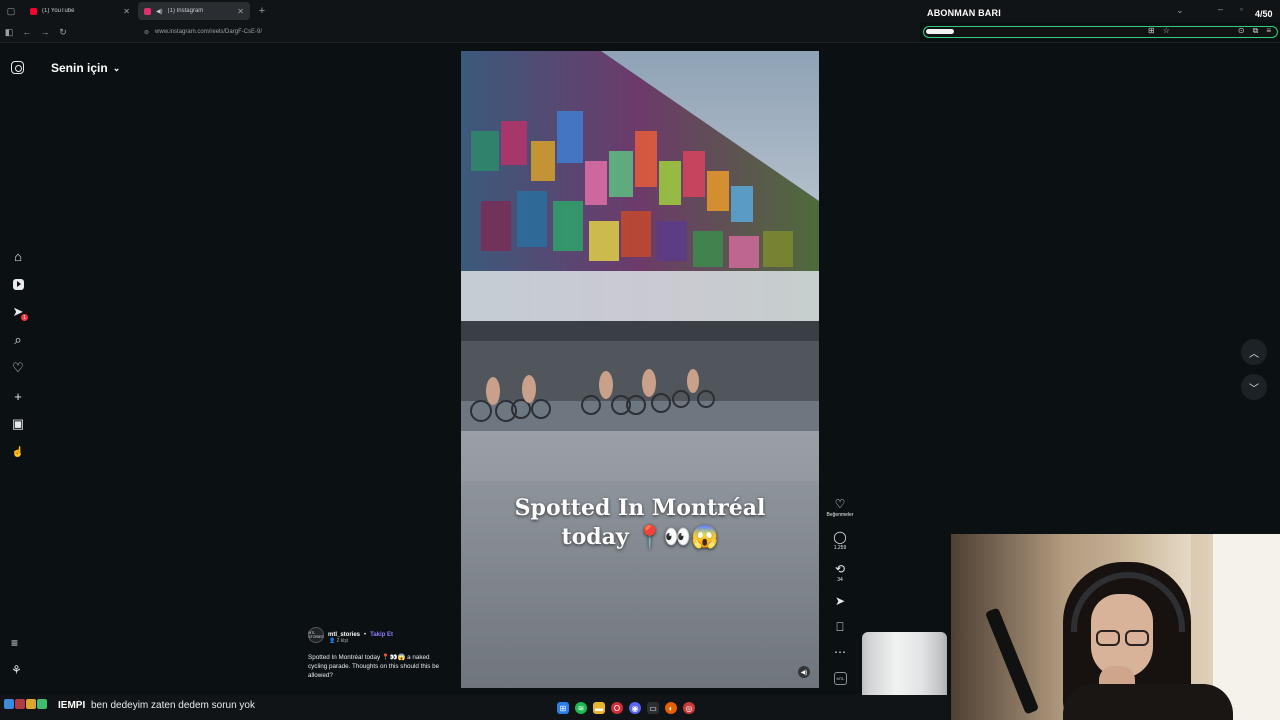 This screenshot has width=1280, height=720. What do you see at coordinates (840, 537) in the screenshot?
I see `comment-icon: ◯` at bounding box center [840, 537].